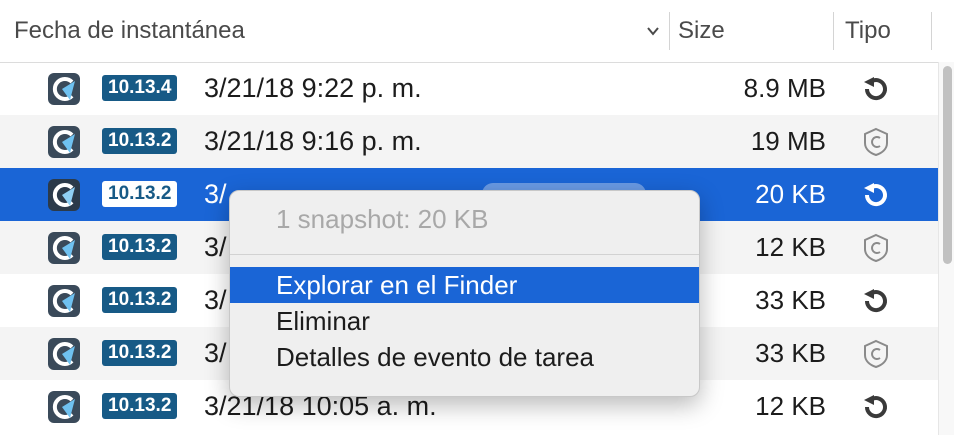 Image resolution: width=954 pixels, height=435 pixels. Describe the element at coordinates (788, 141) in the screenshot. I see `snapshot-size: 19 MB` at that location.